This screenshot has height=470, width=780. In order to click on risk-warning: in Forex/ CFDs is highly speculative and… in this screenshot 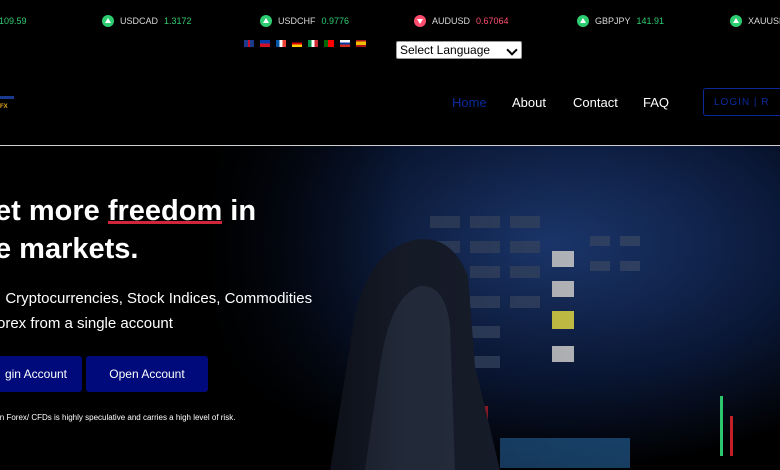, I will do `click(118, 417)`.